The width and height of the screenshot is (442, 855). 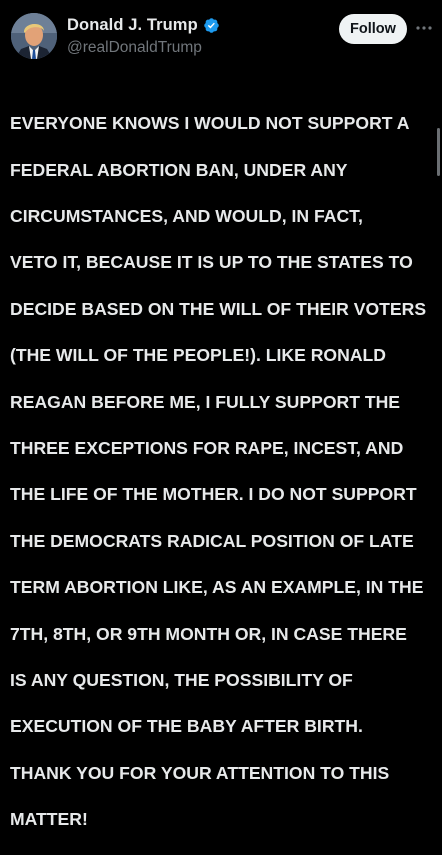 I want to click on more-options-button, so click(x=424, y=28).